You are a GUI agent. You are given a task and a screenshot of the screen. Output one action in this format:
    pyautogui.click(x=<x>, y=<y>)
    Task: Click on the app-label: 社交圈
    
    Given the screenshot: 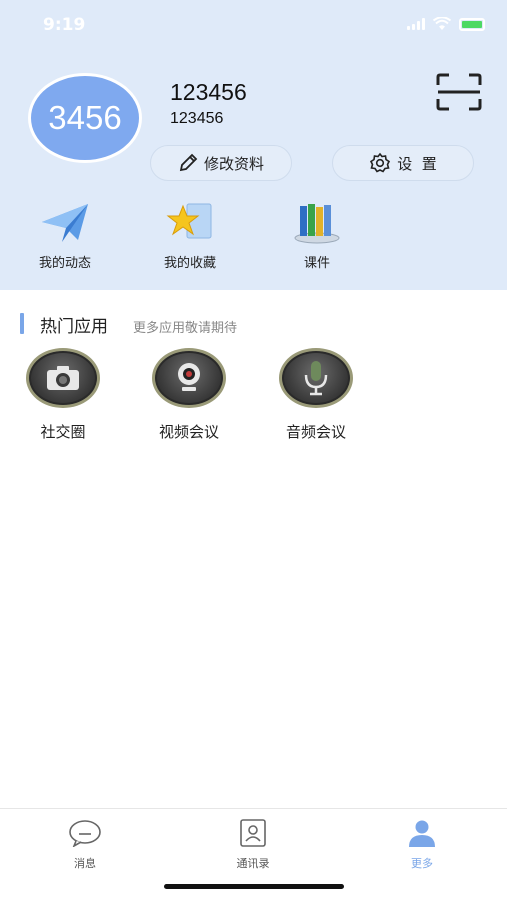 What is the action you would take?
    pyautogui.click(x=63, y=432)
    